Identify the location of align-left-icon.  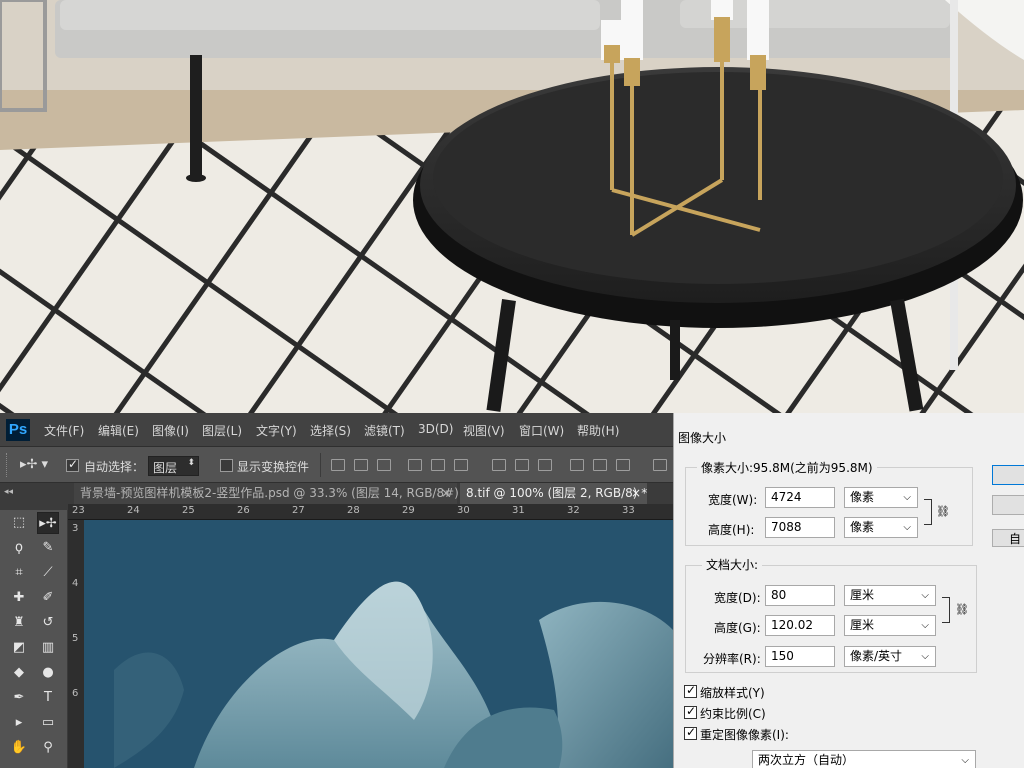
(415, 465).